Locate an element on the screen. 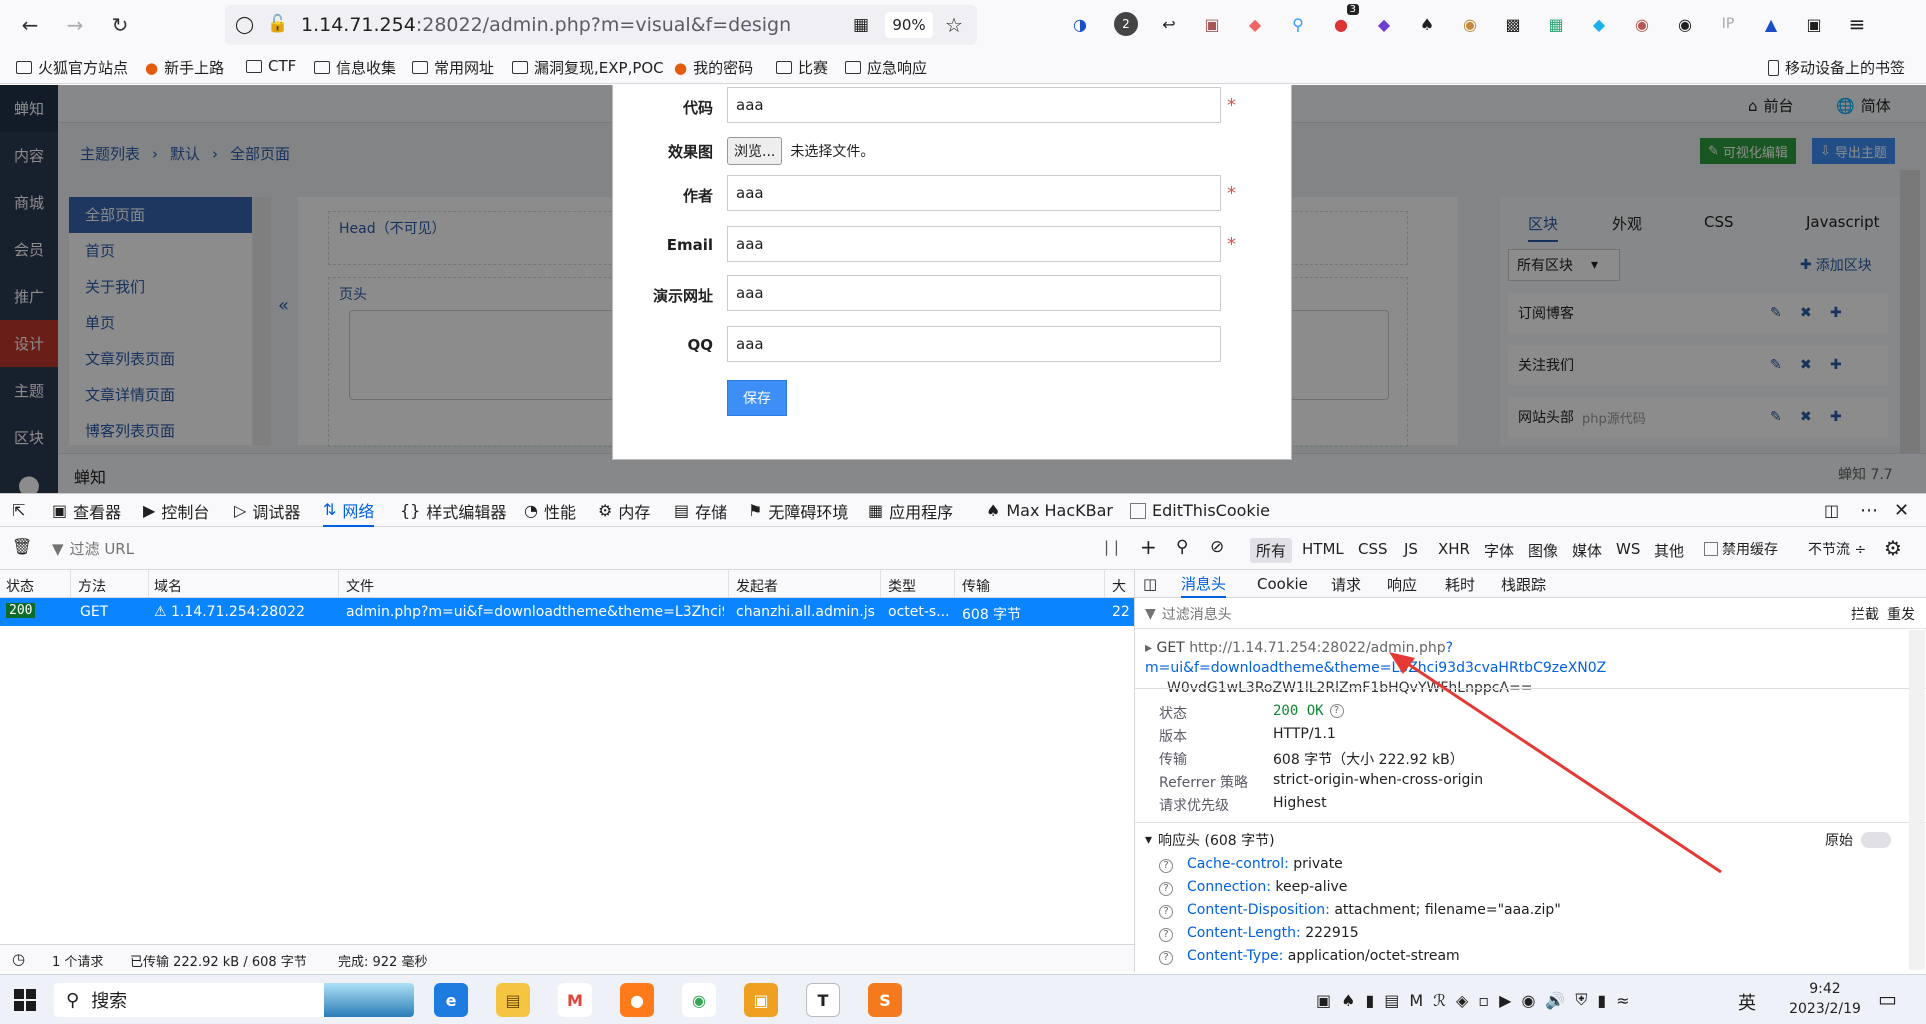 The height and width of the screenshot is (1024, 1926). bookmark-item: ● 我的密码 is located at coordinates (713, 67).